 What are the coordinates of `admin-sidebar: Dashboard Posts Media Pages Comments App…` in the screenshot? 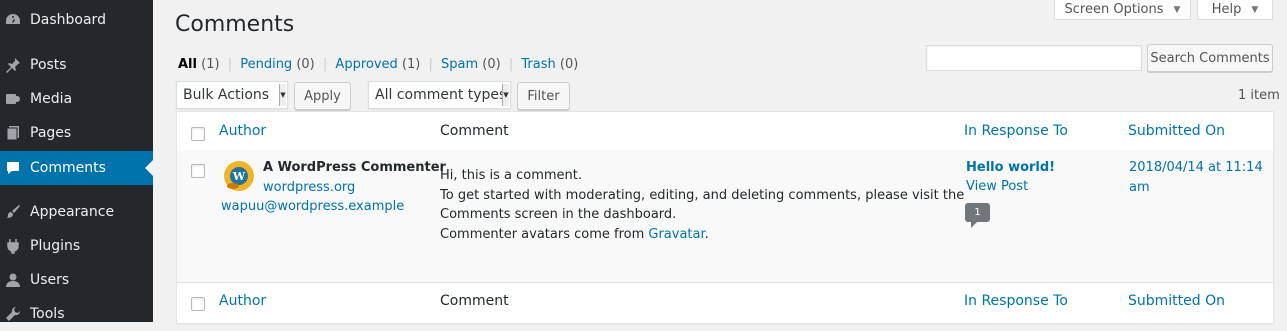 It's located at (76, 161).